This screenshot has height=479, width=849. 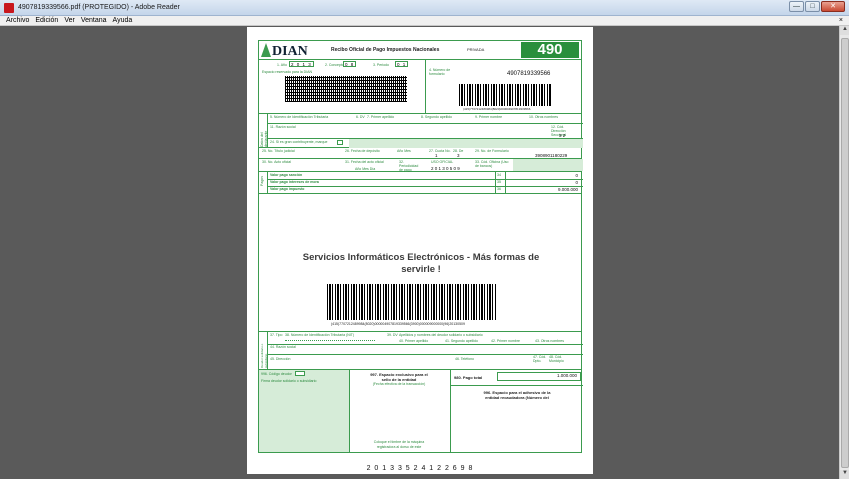 I want to click on menu-ayuda: Ayuda, so click(x=123, y=20).